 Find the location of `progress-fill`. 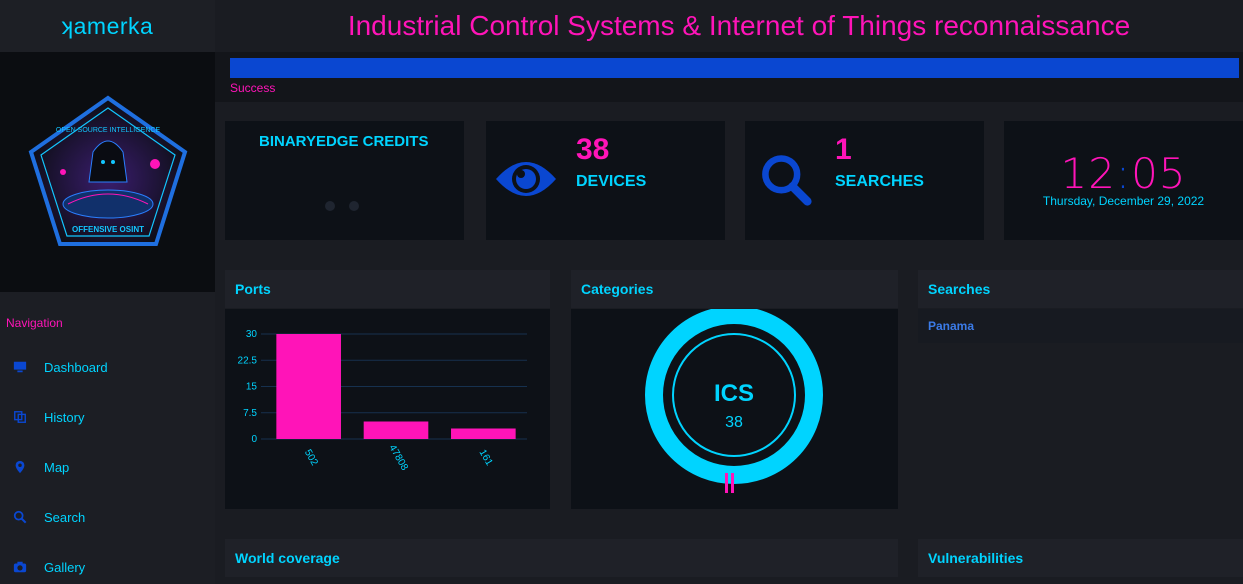

progress-fill is located at coordinates (734, 68).